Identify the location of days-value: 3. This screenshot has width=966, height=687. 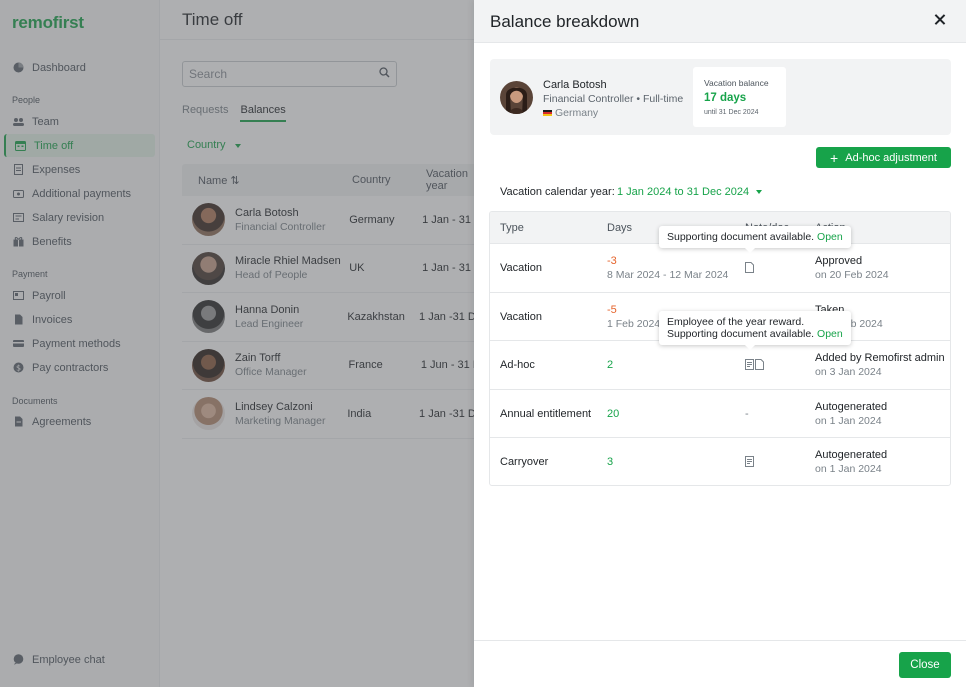
(610, 462).